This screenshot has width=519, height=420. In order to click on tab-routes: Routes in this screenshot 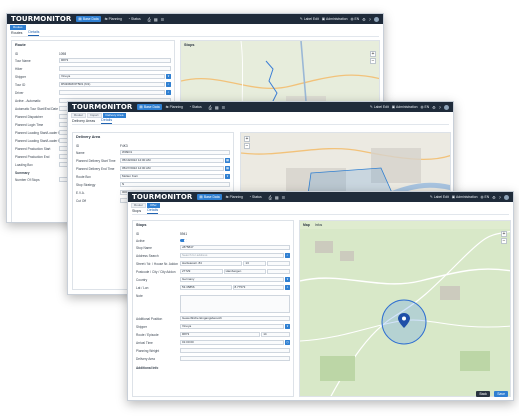, I will do `click(16, 33)`.